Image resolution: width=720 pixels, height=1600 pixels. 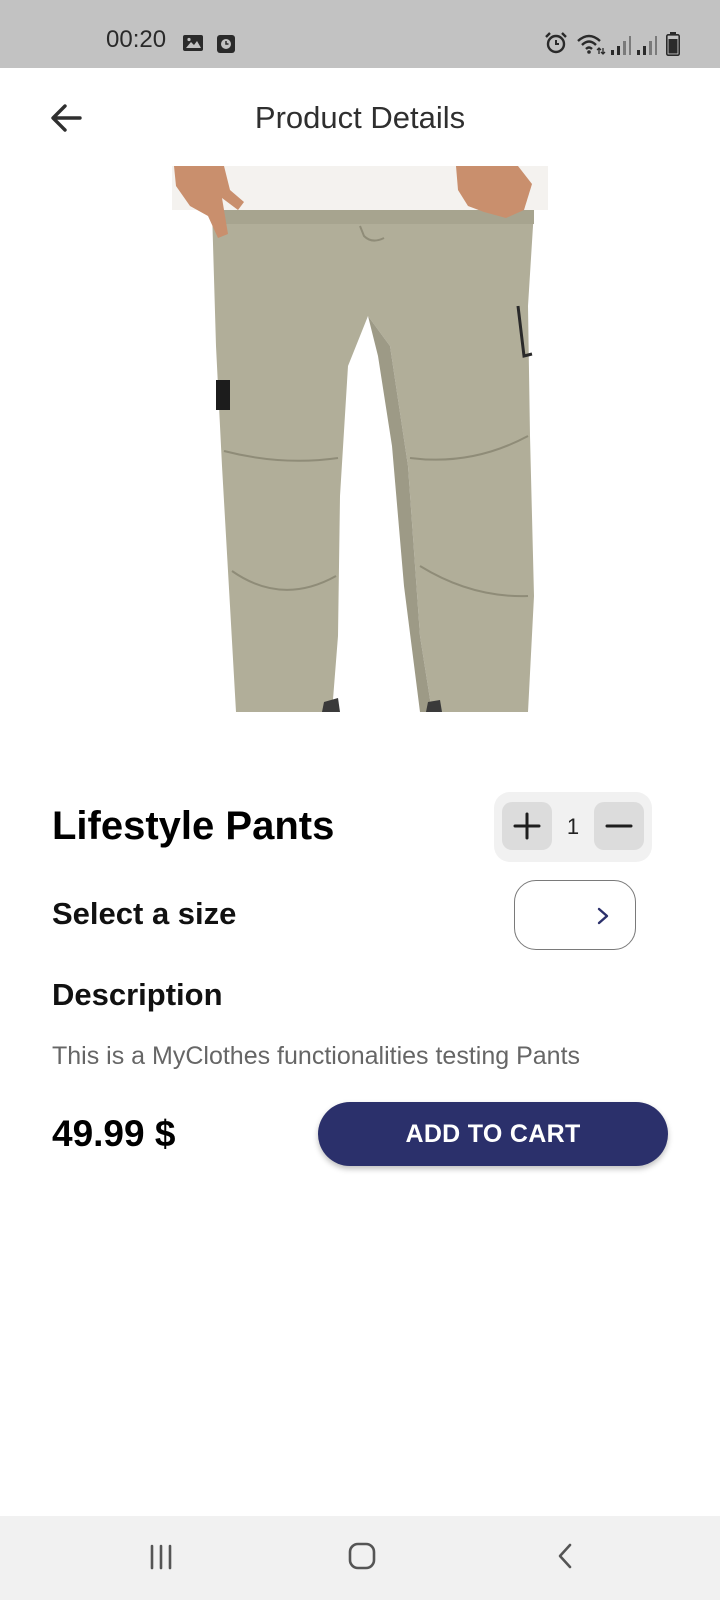 I want to click on description-heading: Description, so click(x=137, y=994).